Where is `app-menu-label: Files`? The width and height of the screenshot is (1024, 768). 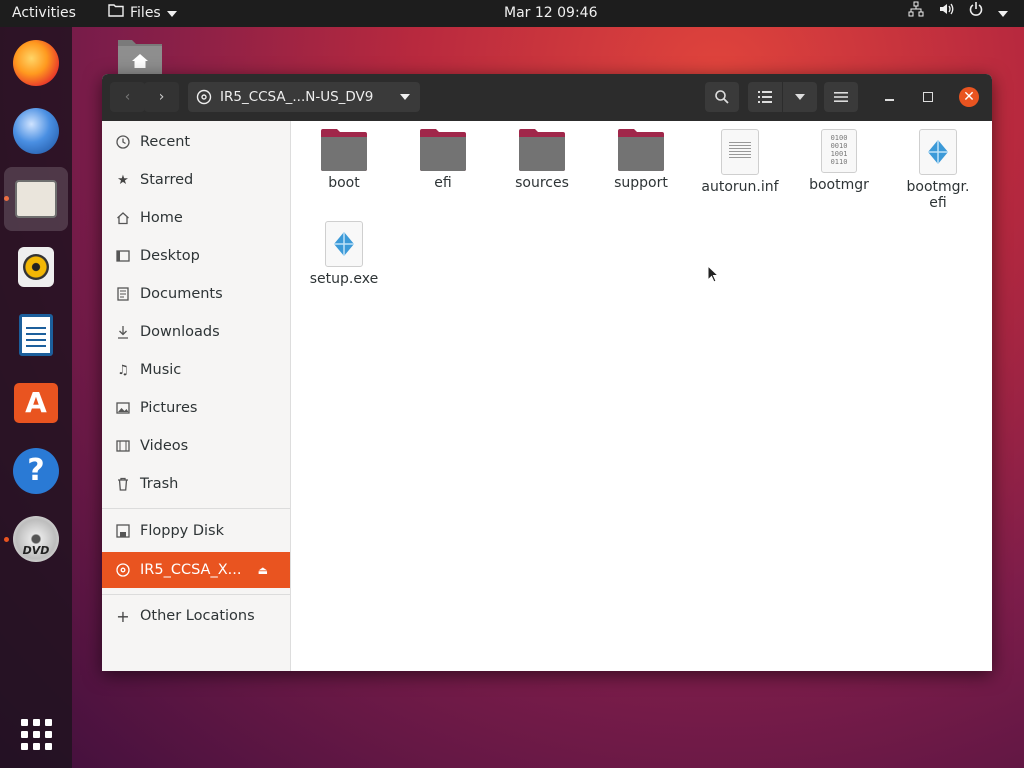 app-menu-label: Files is located at coordinates (145, 13).